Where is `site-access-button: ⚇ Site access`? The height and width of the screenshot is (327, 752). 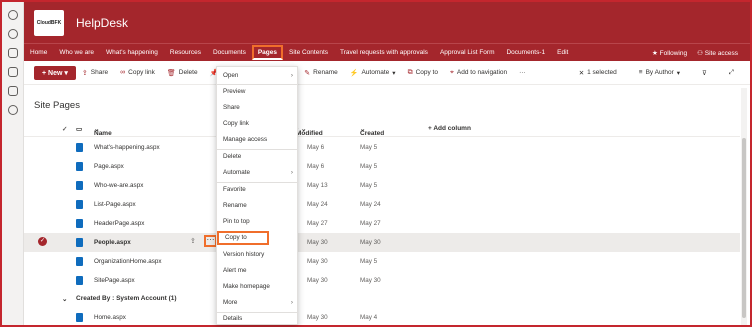 site-access-button: ⚇ Site access is located at coordinates (717, 53).